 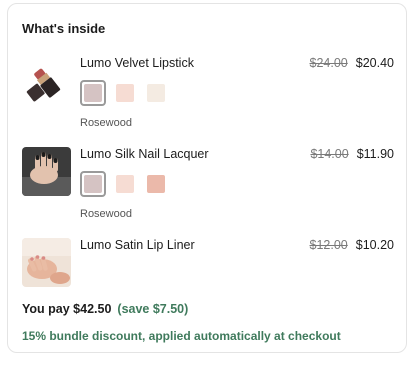 I want to click on discounted-price: $10.20, so click(x=374, y=245).